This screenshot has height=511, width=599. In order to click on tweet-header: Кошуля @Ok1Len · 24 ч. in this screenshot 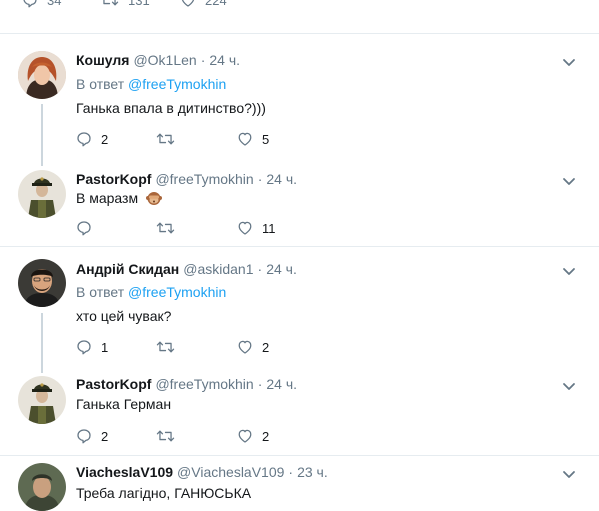, I will do `click(158, 60)`.